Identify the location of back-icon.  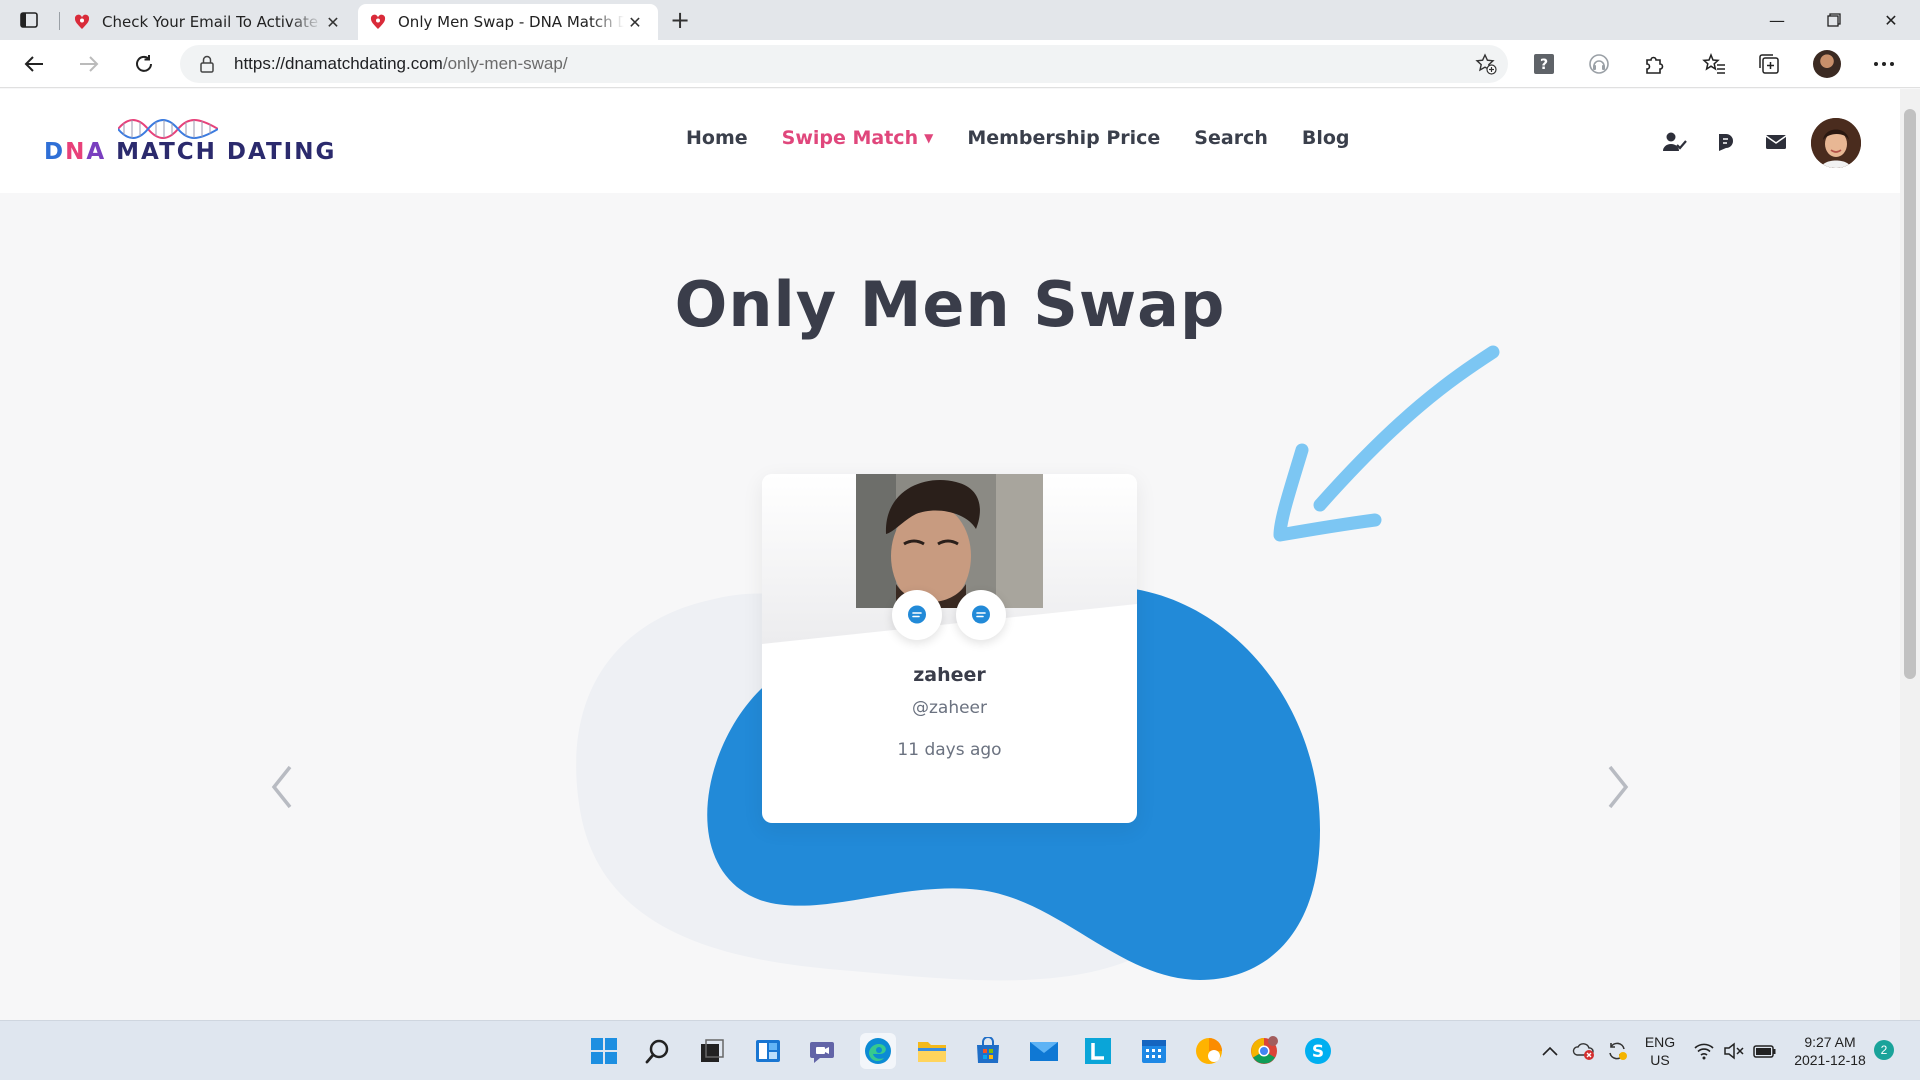
(34, 64).